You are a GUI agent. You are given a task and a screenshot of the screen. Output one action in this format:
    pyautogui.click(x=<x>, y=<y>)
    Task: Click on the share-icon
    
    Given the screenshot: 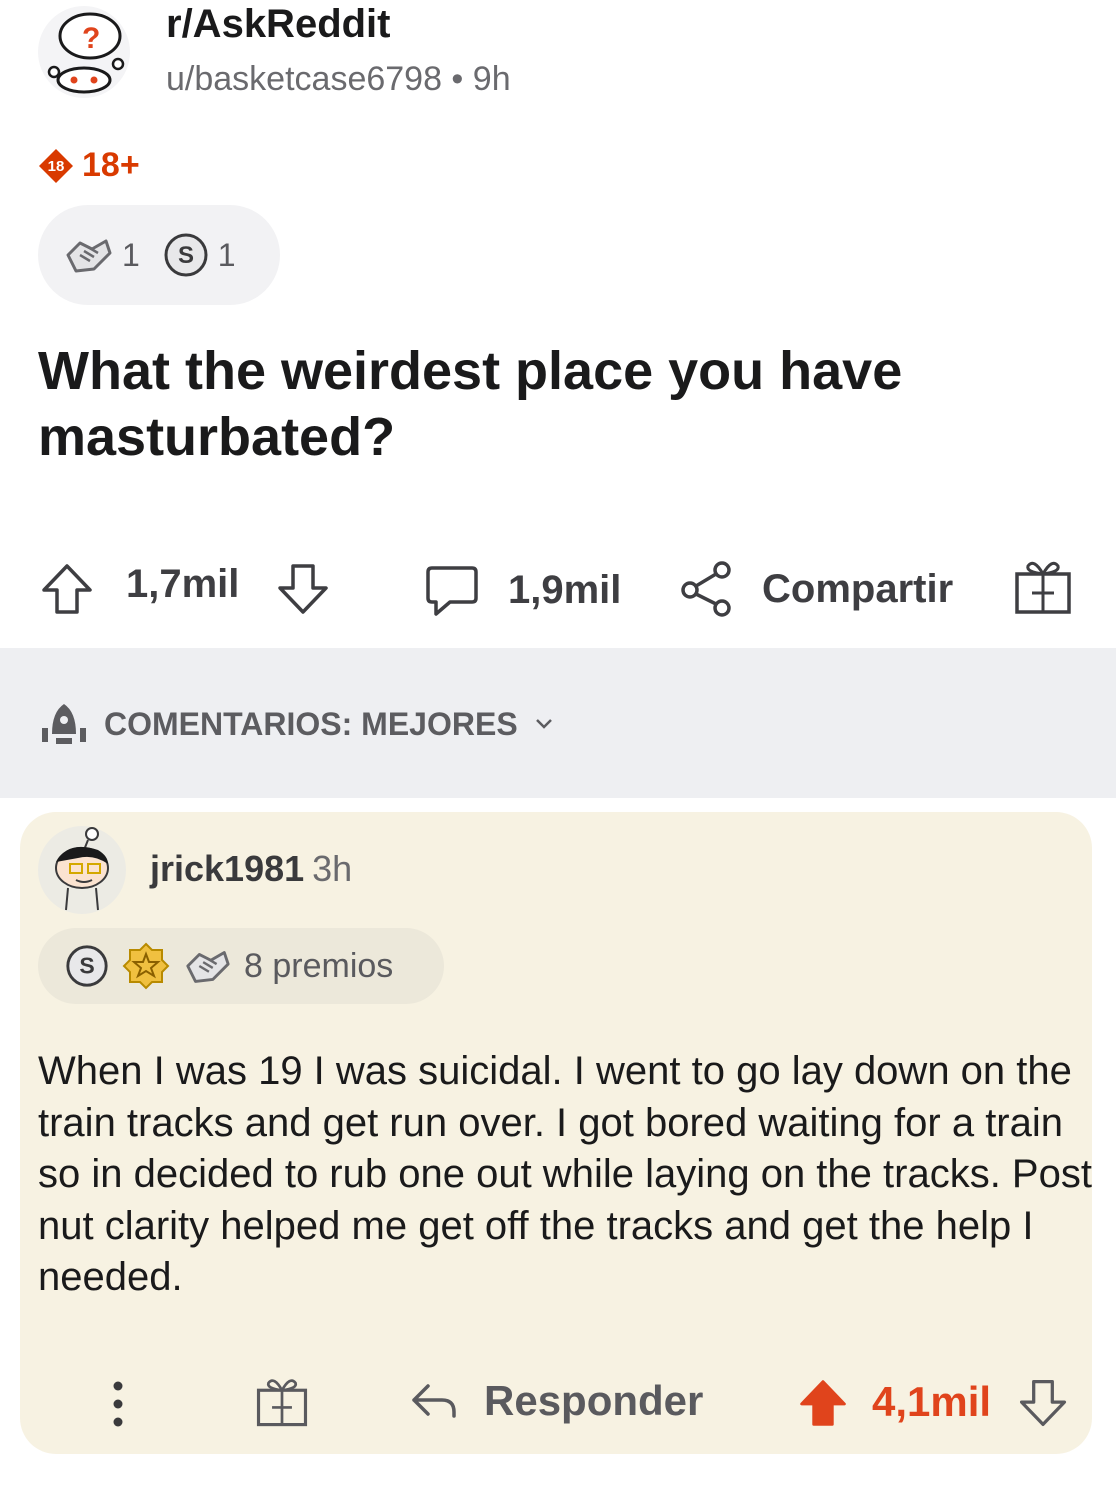 What is the action you would take?
    pyautogui.click(x=706, y=589)
    